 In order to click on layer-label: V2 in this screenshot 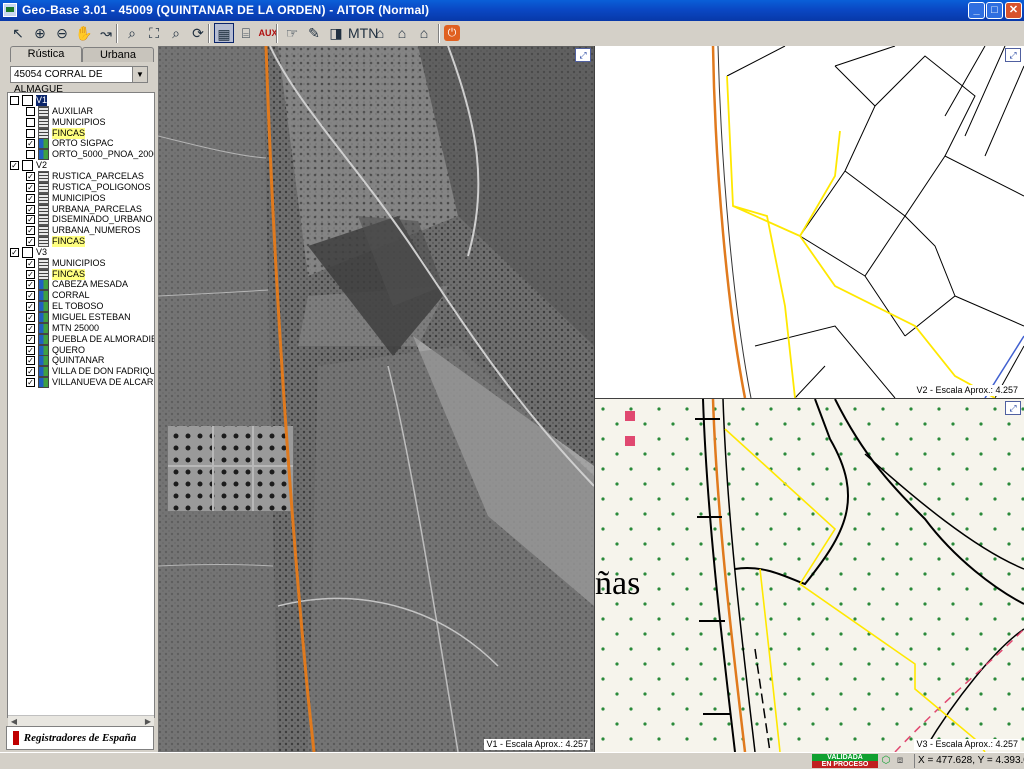, I will do `click(42, 165)`.